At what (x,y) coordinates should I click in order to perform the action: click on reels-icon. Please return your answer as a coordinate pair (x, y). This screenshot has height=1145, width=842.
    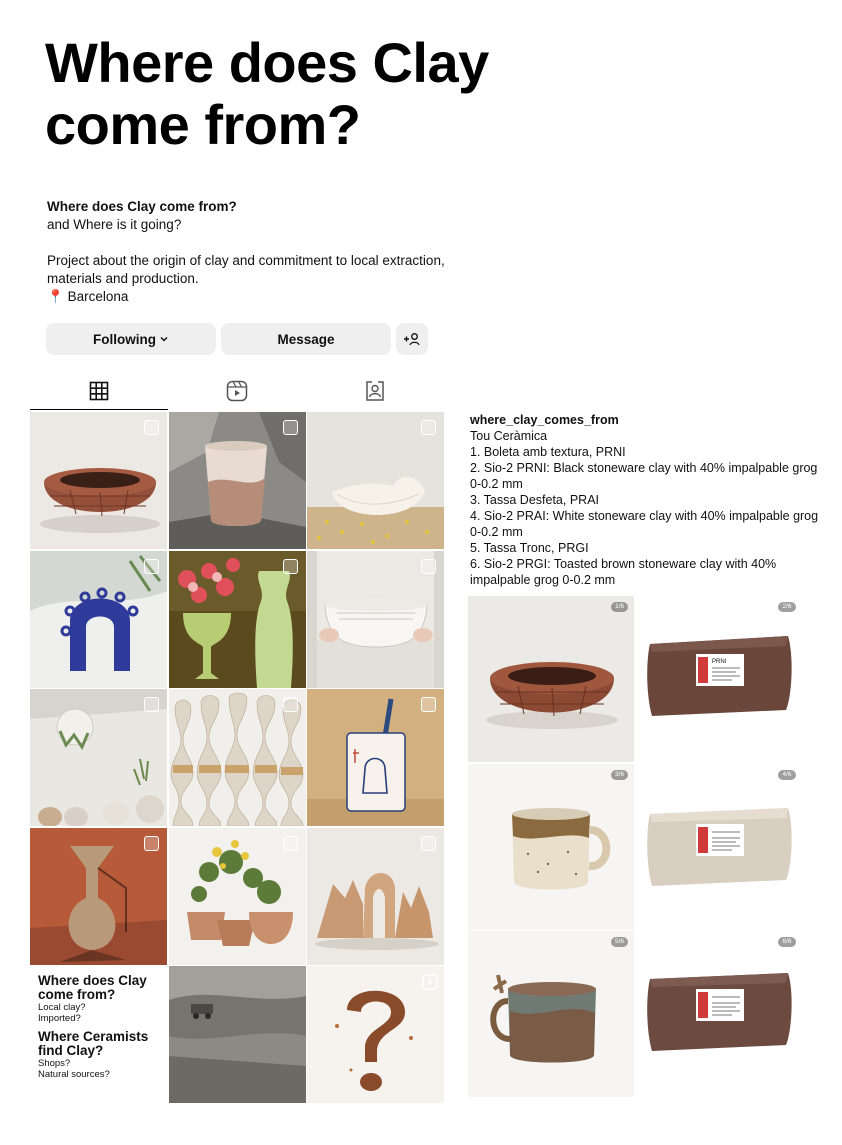
    Looking at the image, I should click on (237, 391).